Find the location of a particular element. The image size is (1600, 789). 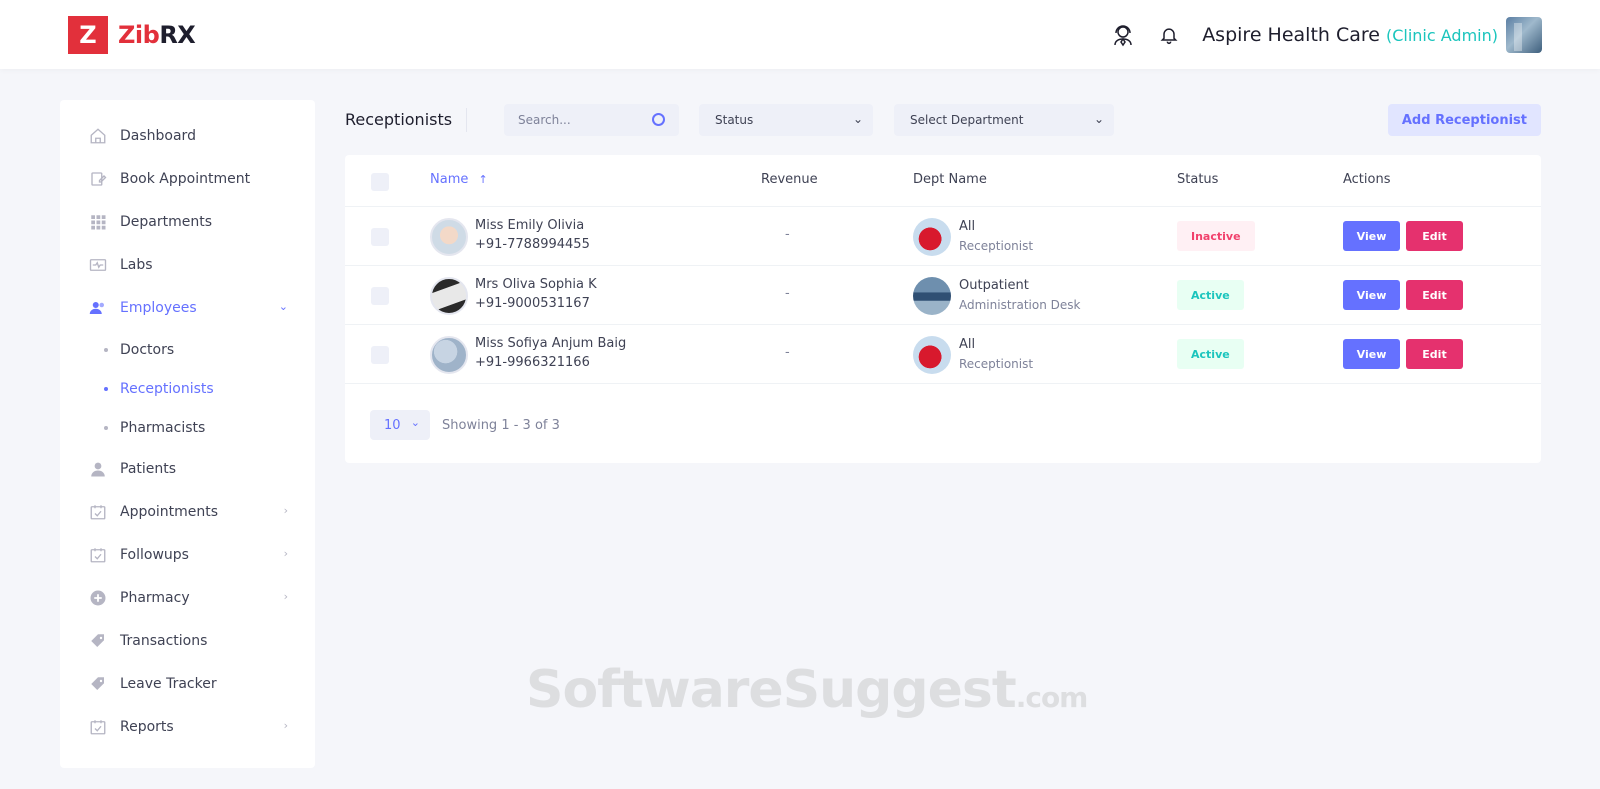

sidebar-subitem-label: Pharmacists is located at coordinates (163, 428).